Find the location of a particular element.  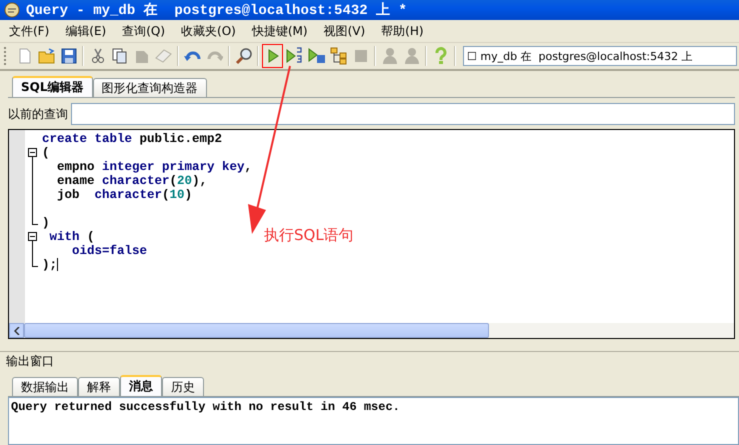

play-icon is located at coordinates (272, 56).